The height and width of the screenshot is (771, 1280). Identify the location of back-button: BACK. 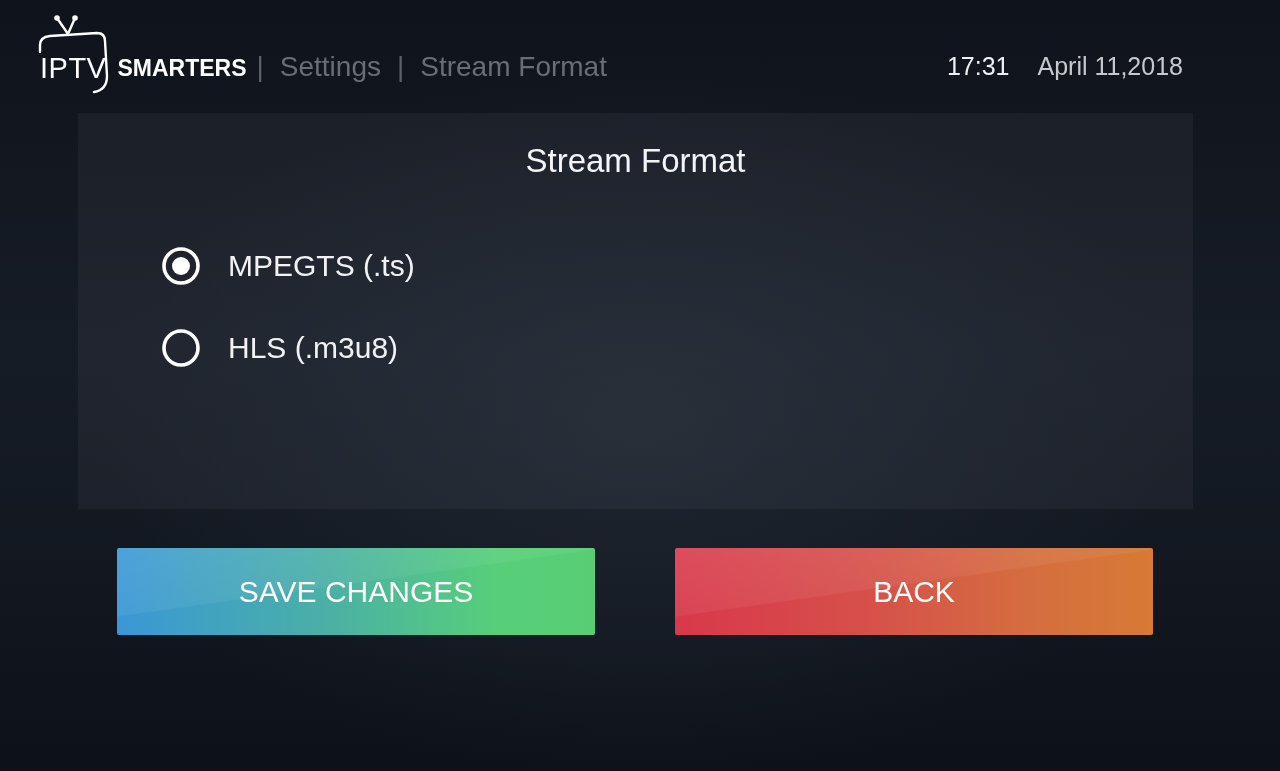
(914, 591).